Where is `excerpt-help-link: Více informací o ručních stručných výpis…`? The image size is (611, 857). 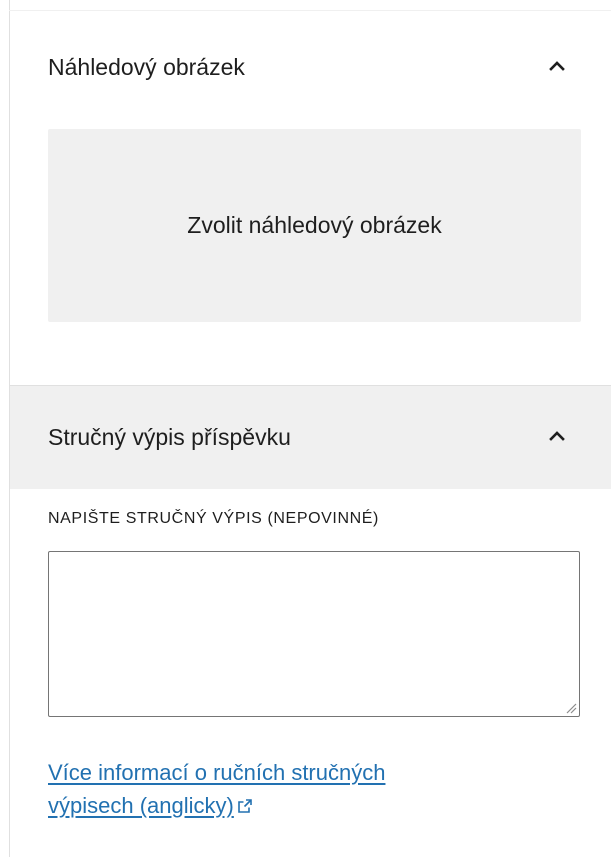
excerpt-help-link: Více informací o ručních stručných výpis… is located at coordinates (298, 789).